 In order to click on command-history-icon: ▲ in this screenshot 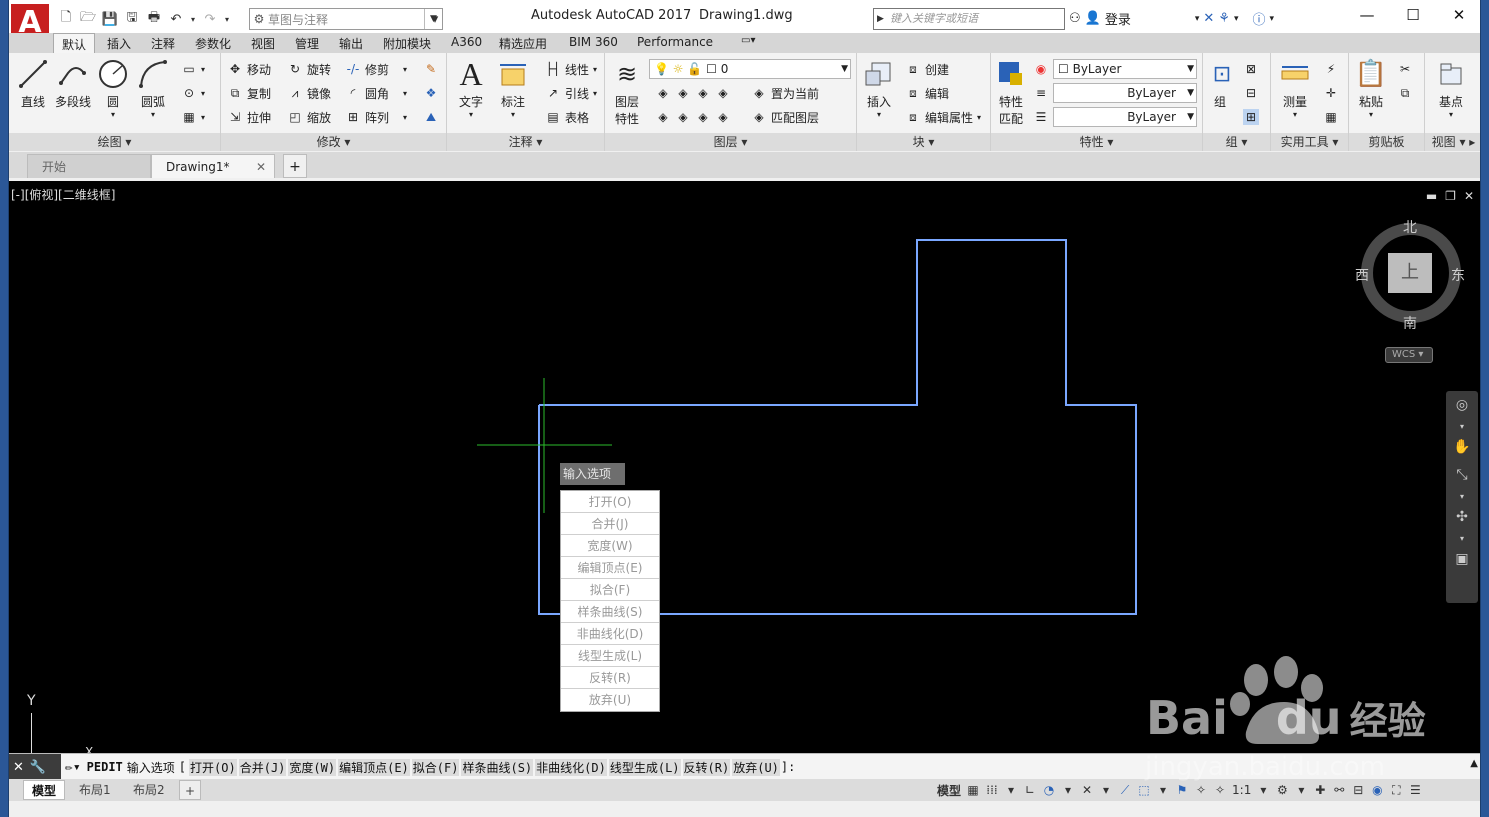, I will do `click(1474, 763)`.